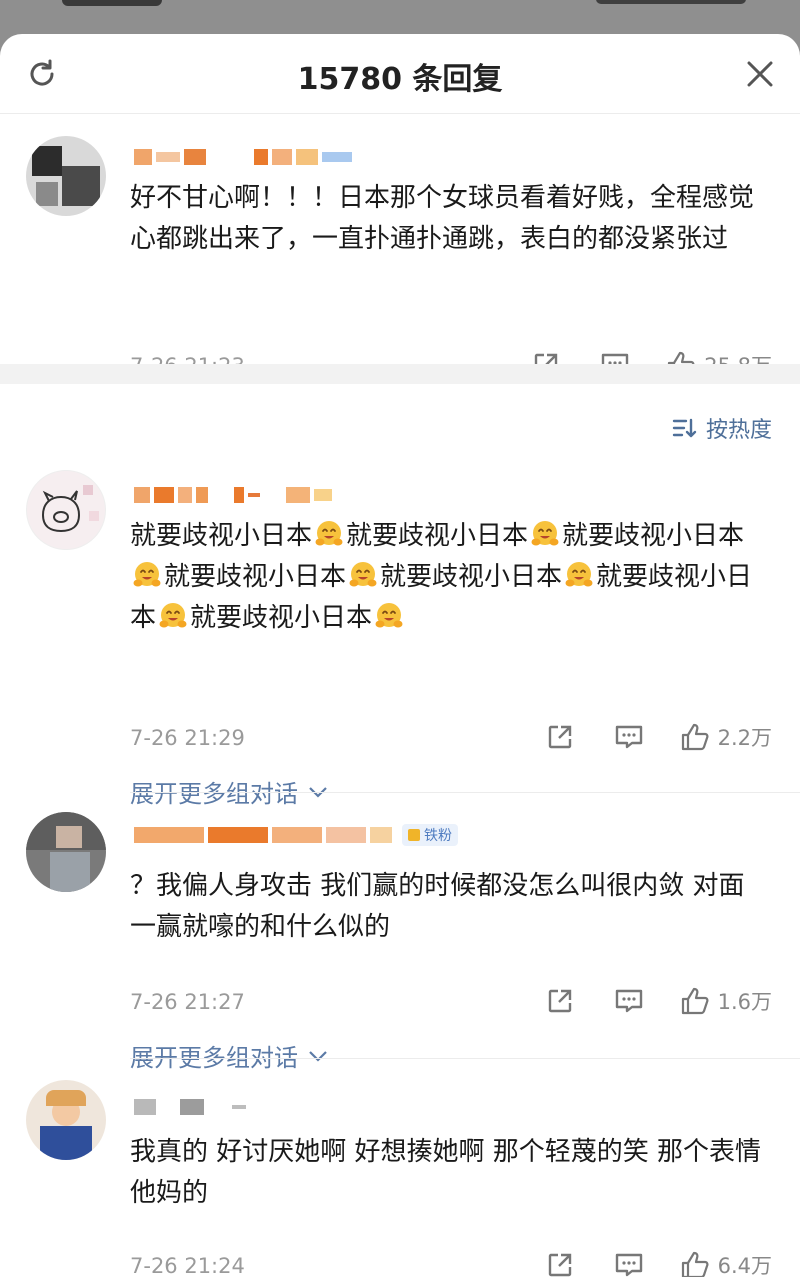 This screenshot has width=800, height=1277. I want to click on like-button: 1.6万, so click(726, 1001).